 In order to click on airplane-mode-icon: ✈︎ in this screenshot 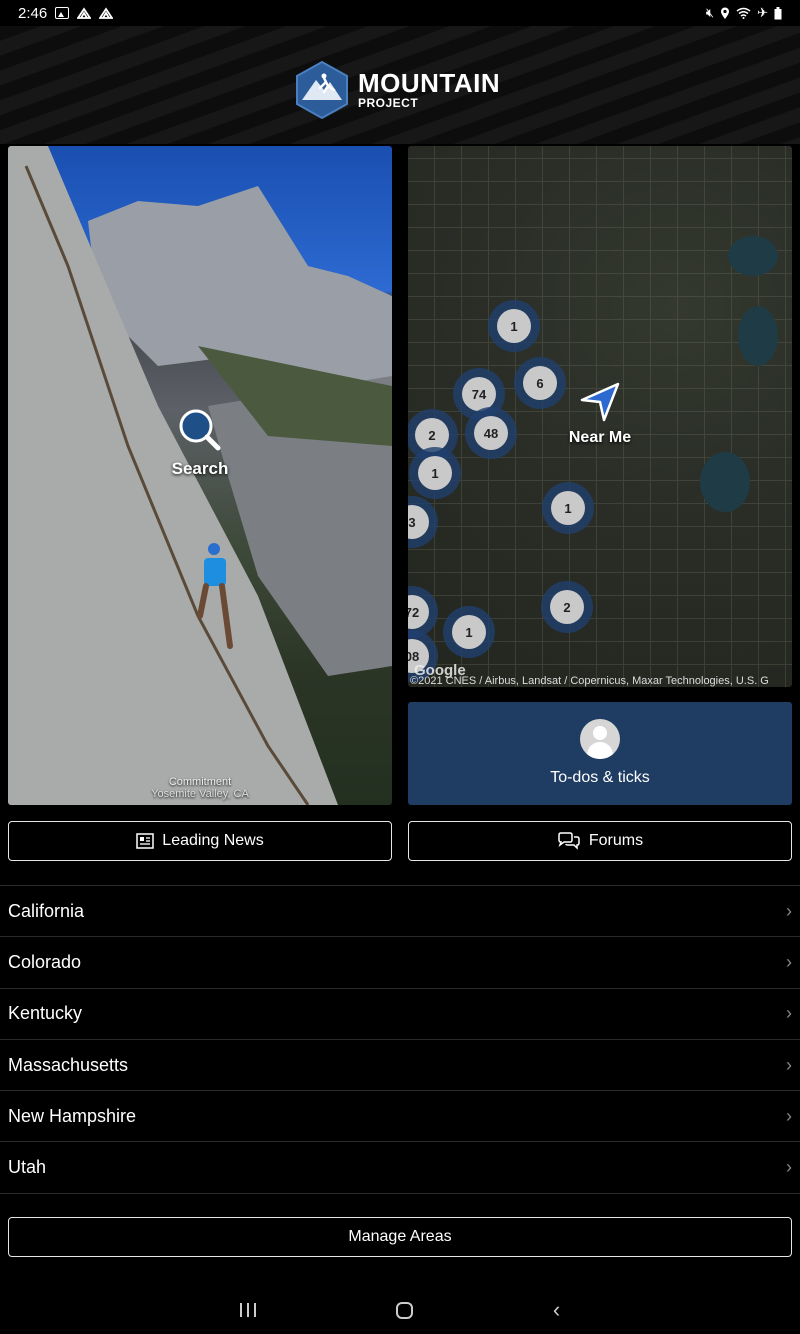, I will do `click(762, 12)`.